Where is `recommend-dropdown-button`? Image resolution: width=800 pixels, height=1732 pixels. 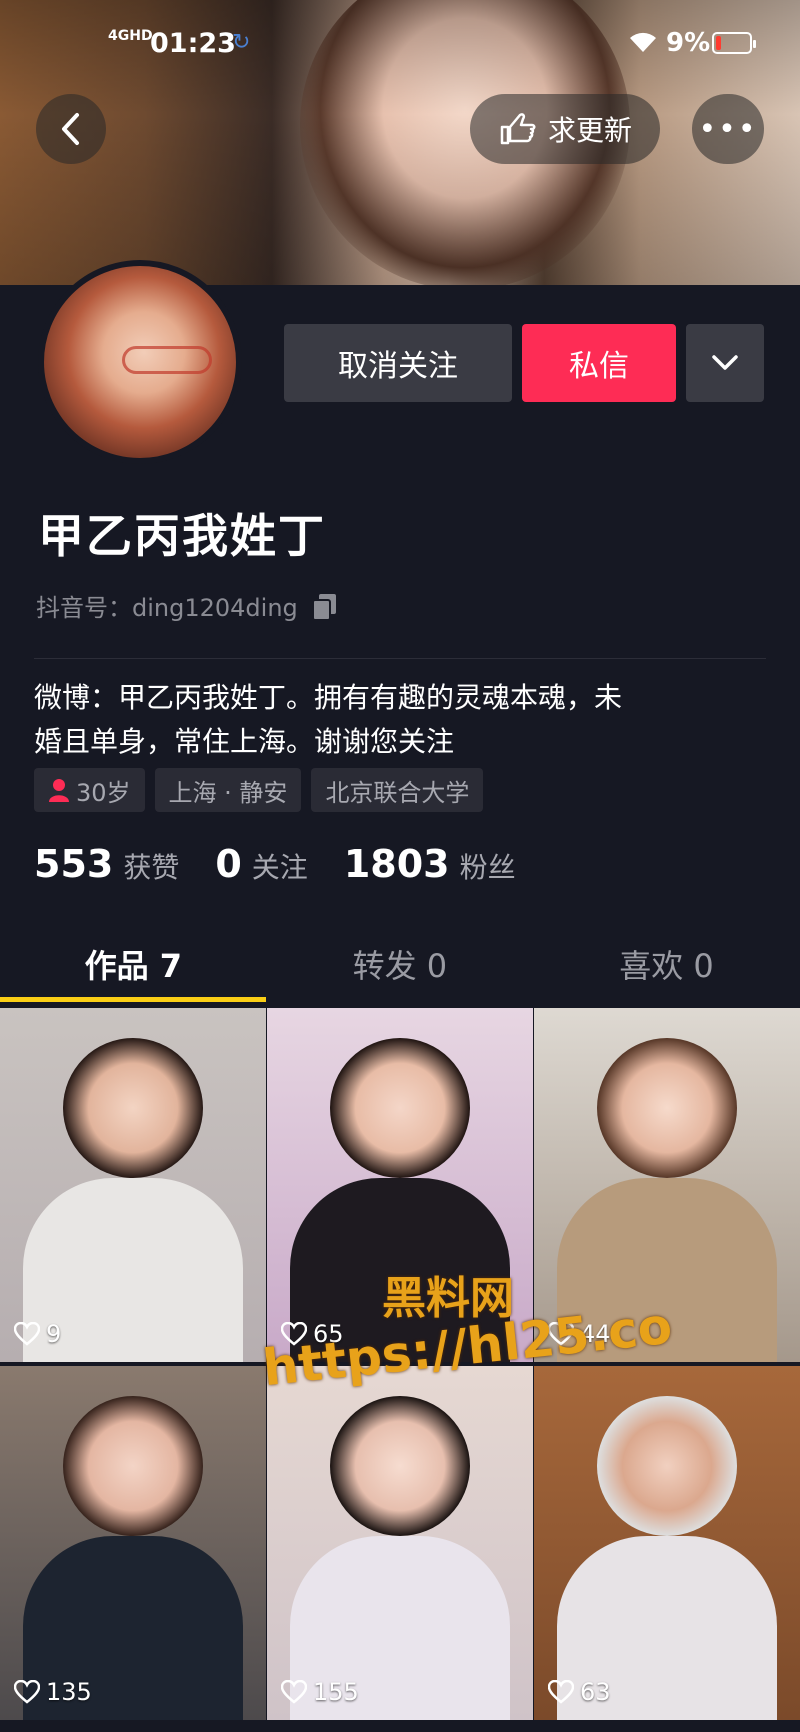
recommend-dropdown-button is located at coordinates (725, 363).